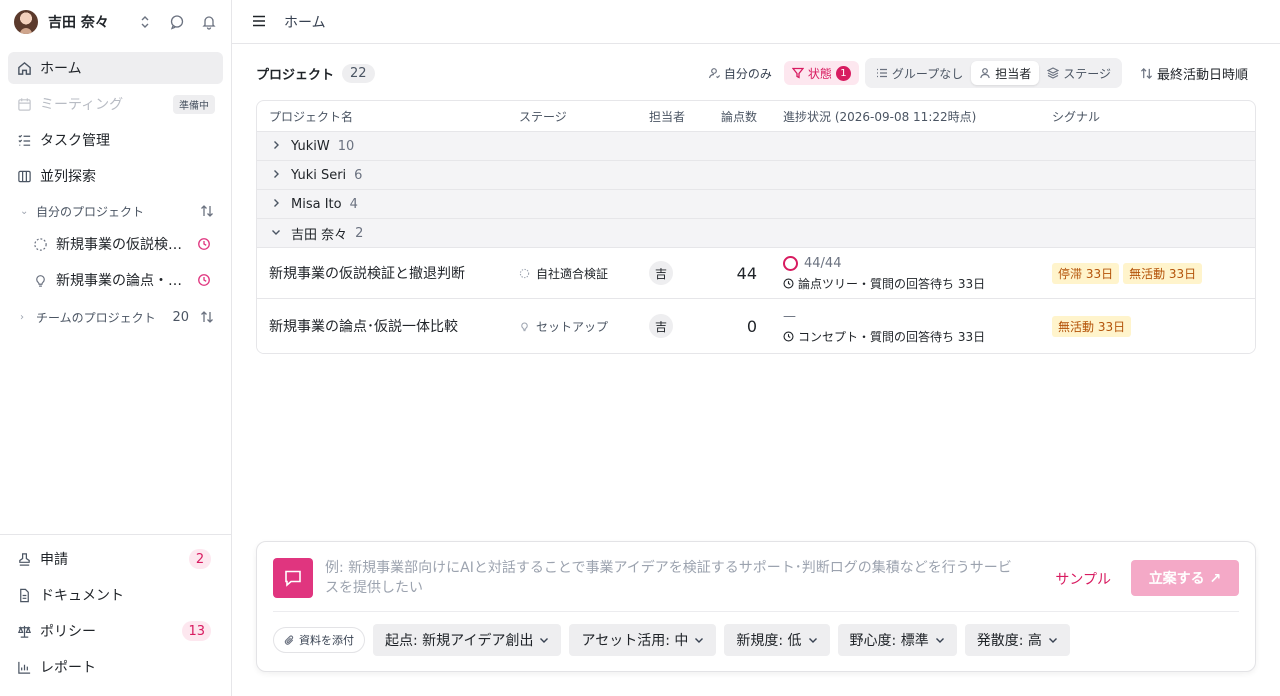 The height and width of the screenshot is (696, 1280). Describe the element at coordinates (68, 668) in the screenshot. I see `nav-reports-label: レポート` at that location.